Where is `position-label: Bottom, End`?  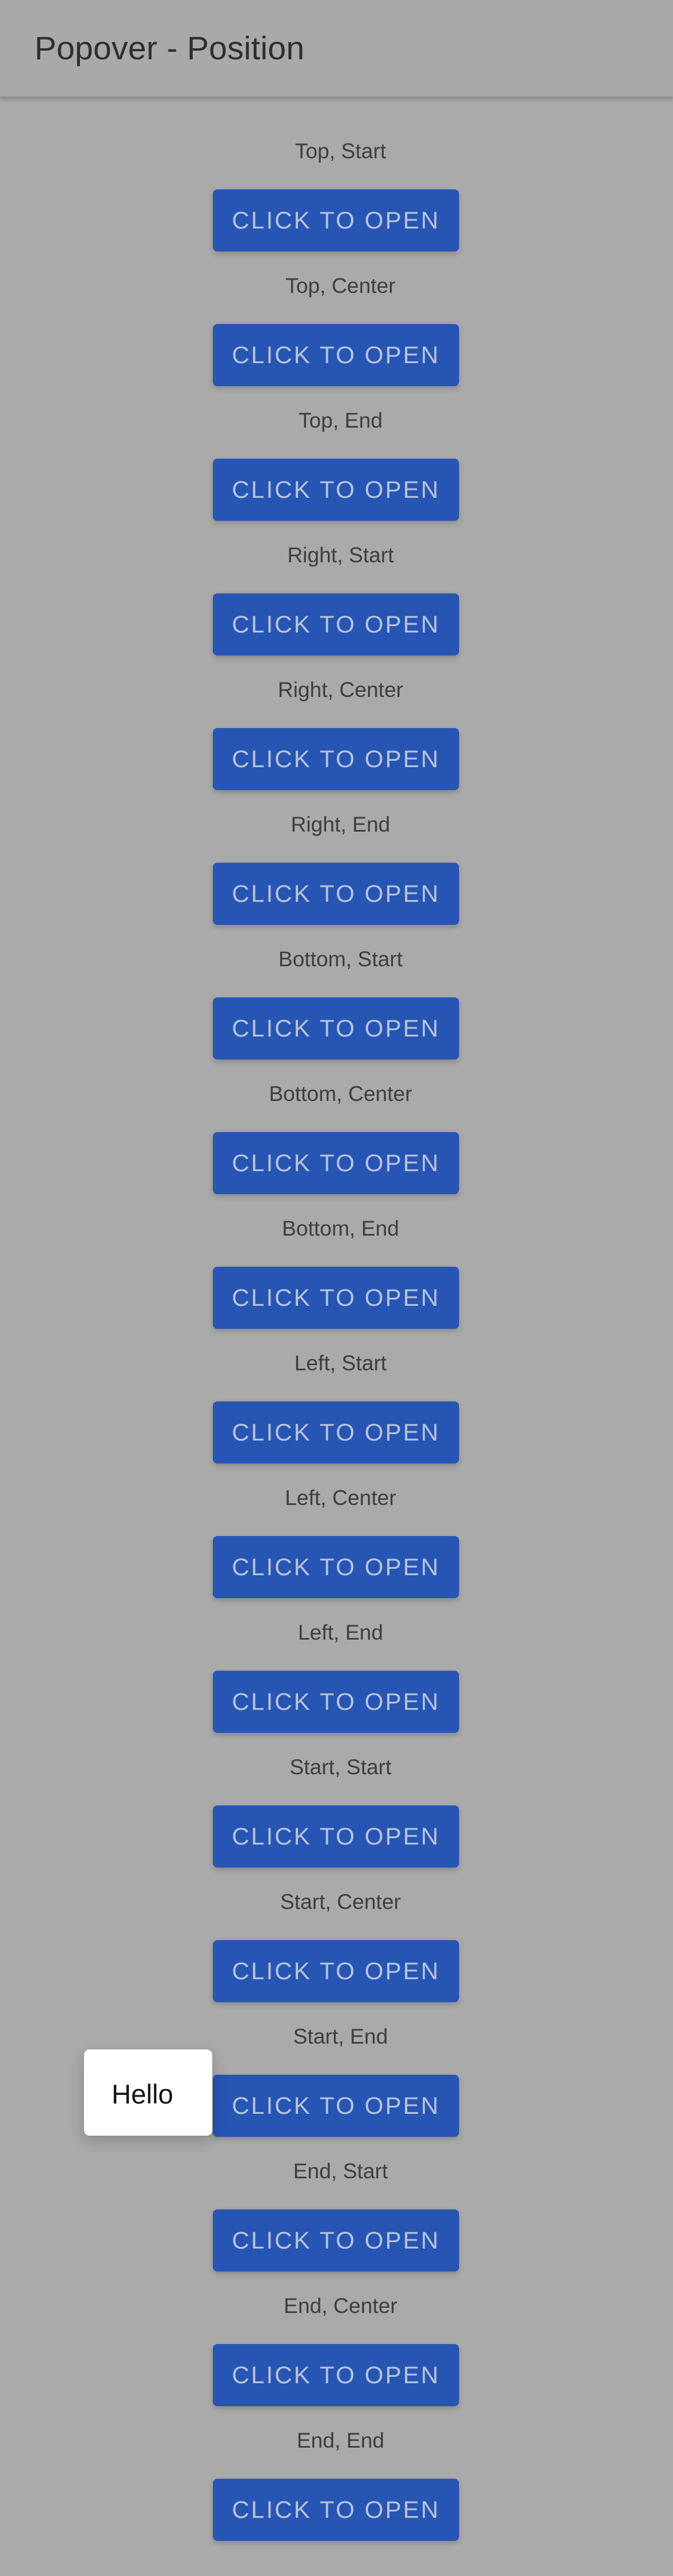
position-label: Bottom, End is located at coordinates (340, 1228).